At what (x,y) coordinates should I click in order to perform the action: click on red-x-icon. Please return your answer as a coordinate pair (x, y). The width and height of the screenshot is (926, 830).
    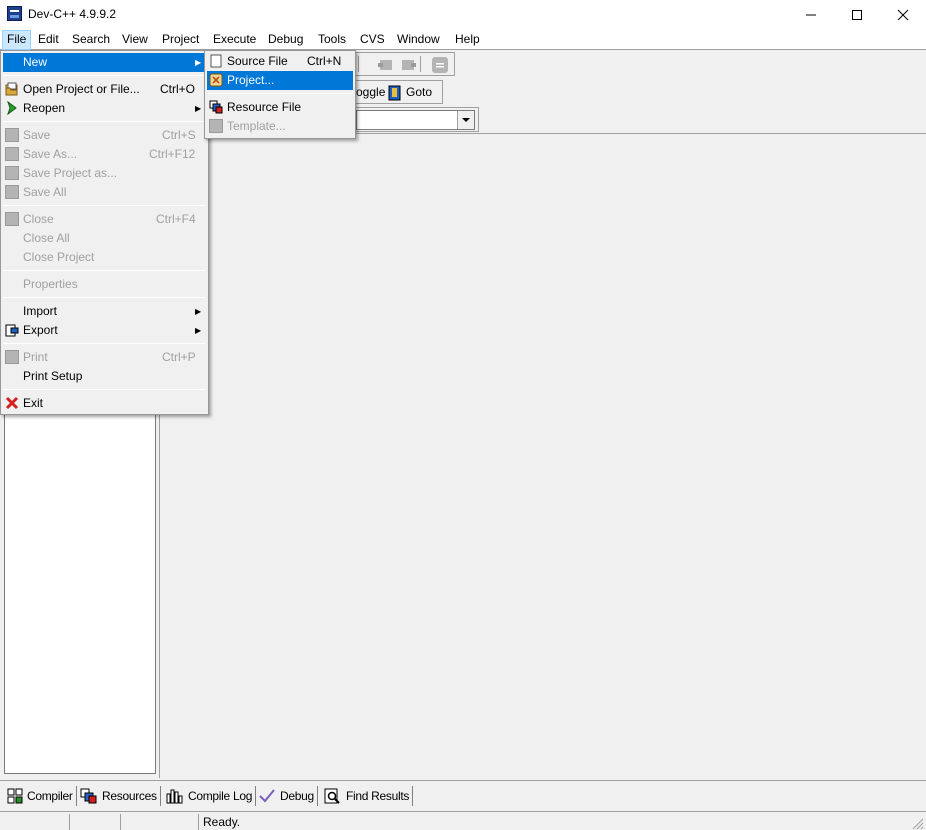
    Looking at the image, I should click on (12, 403).